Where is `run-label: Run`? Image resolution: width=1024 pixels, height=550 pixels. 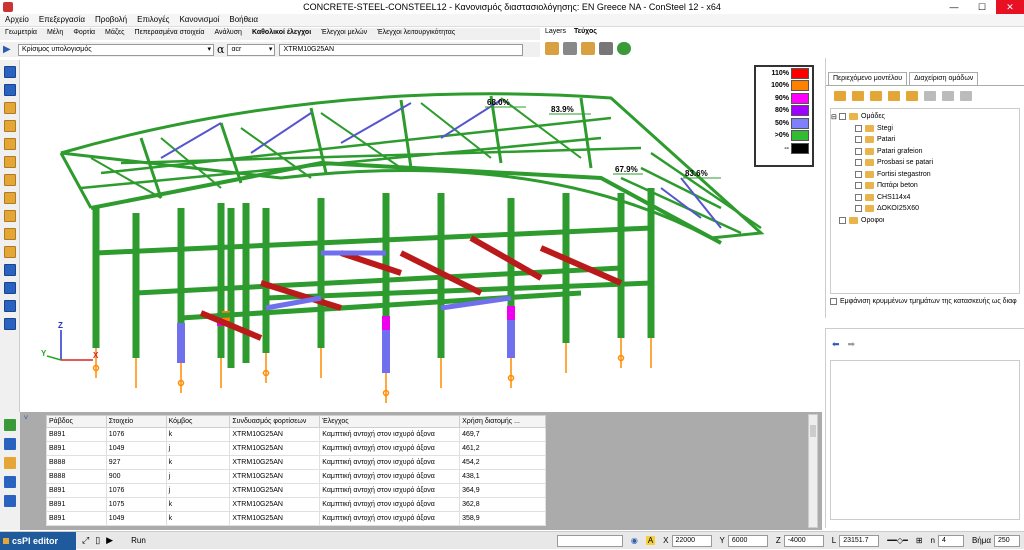 run-label: Run is located at coordinates (138, 540).